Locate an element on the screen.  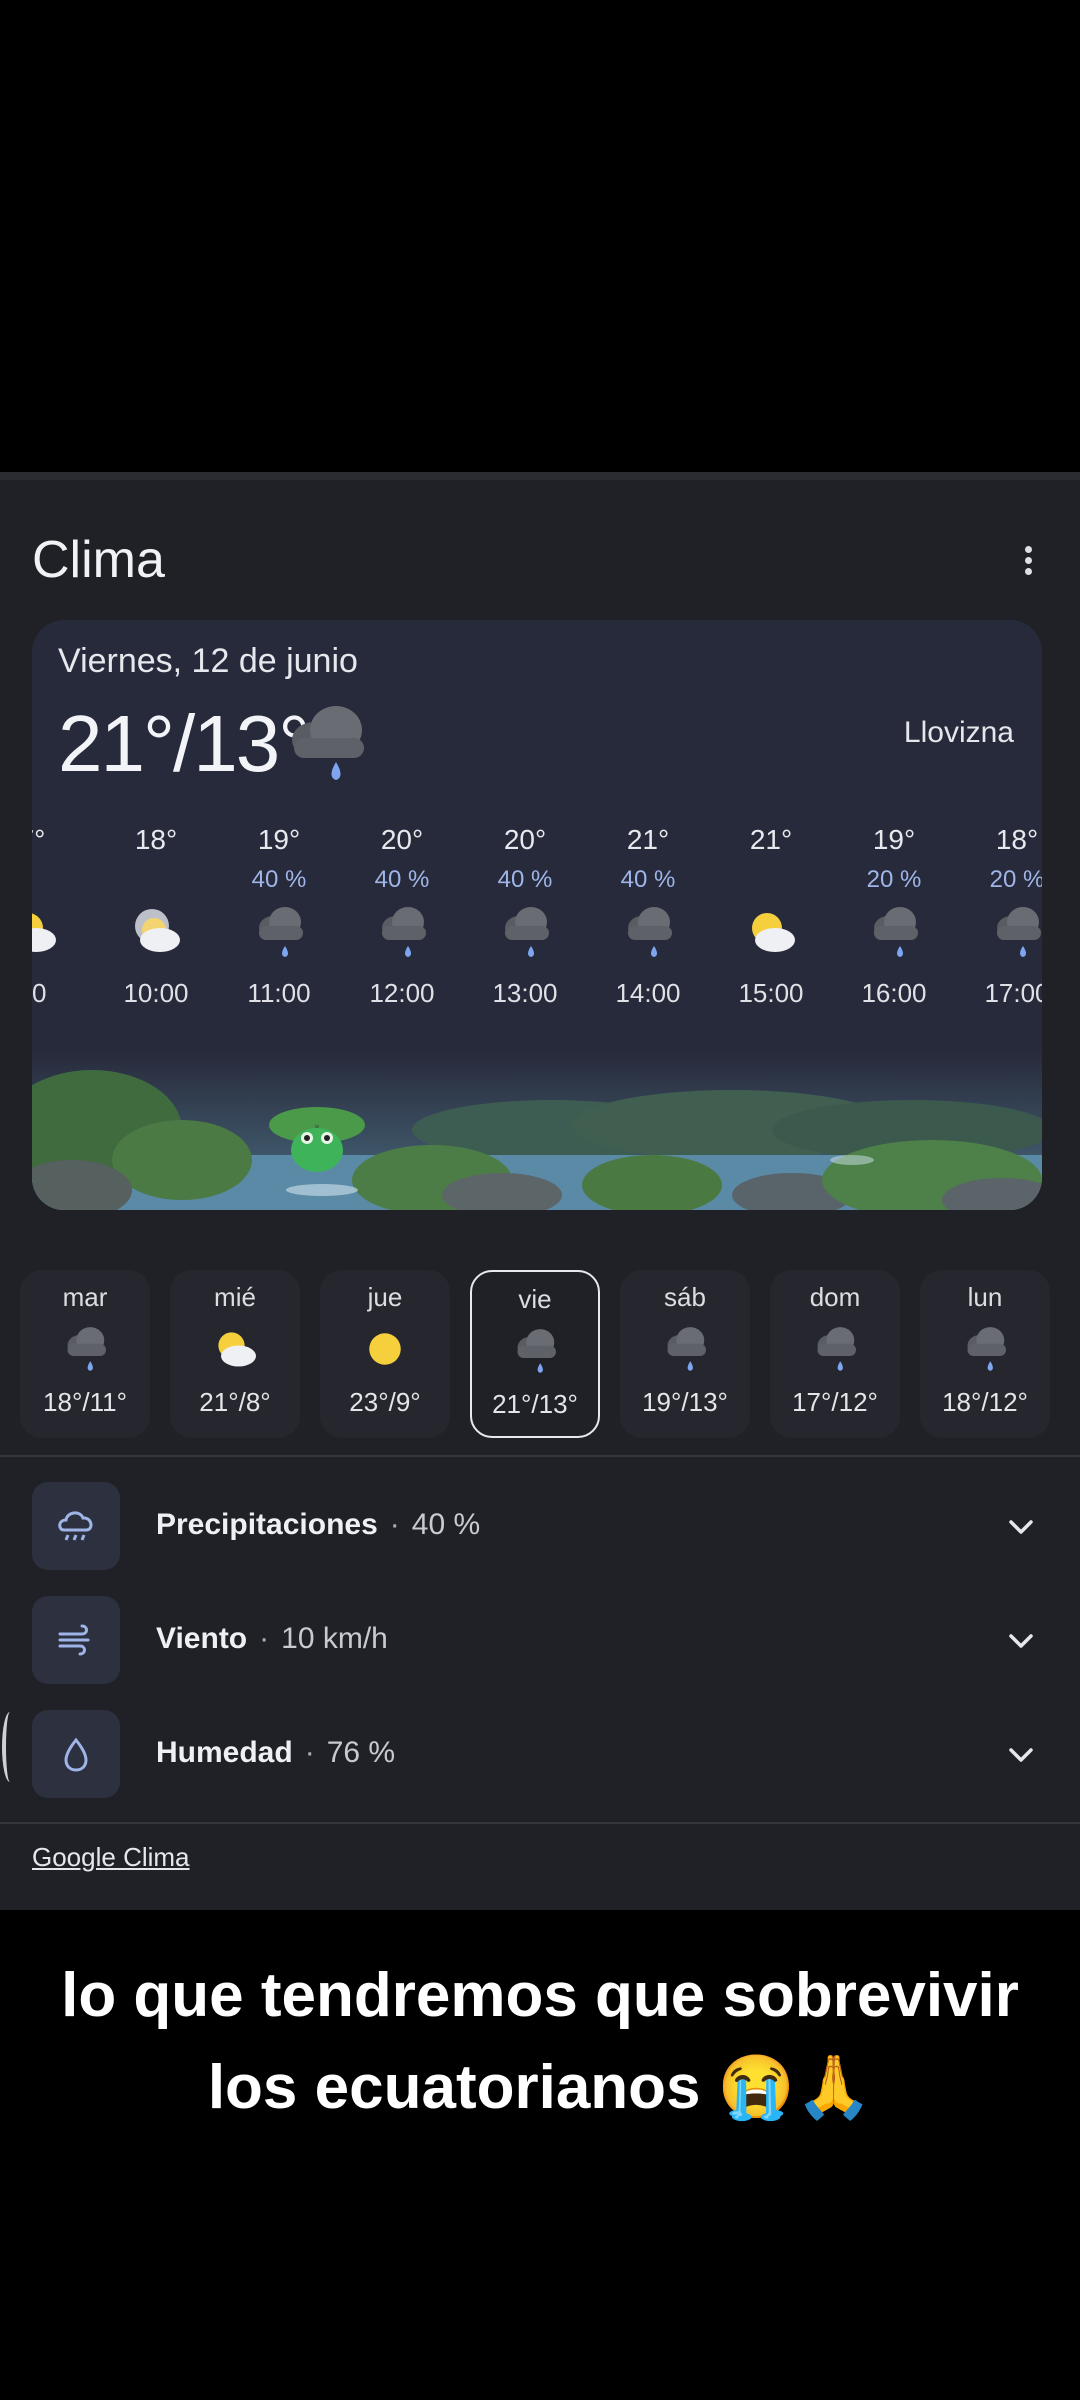
edge-handle is located at coordinates (10, 1747).